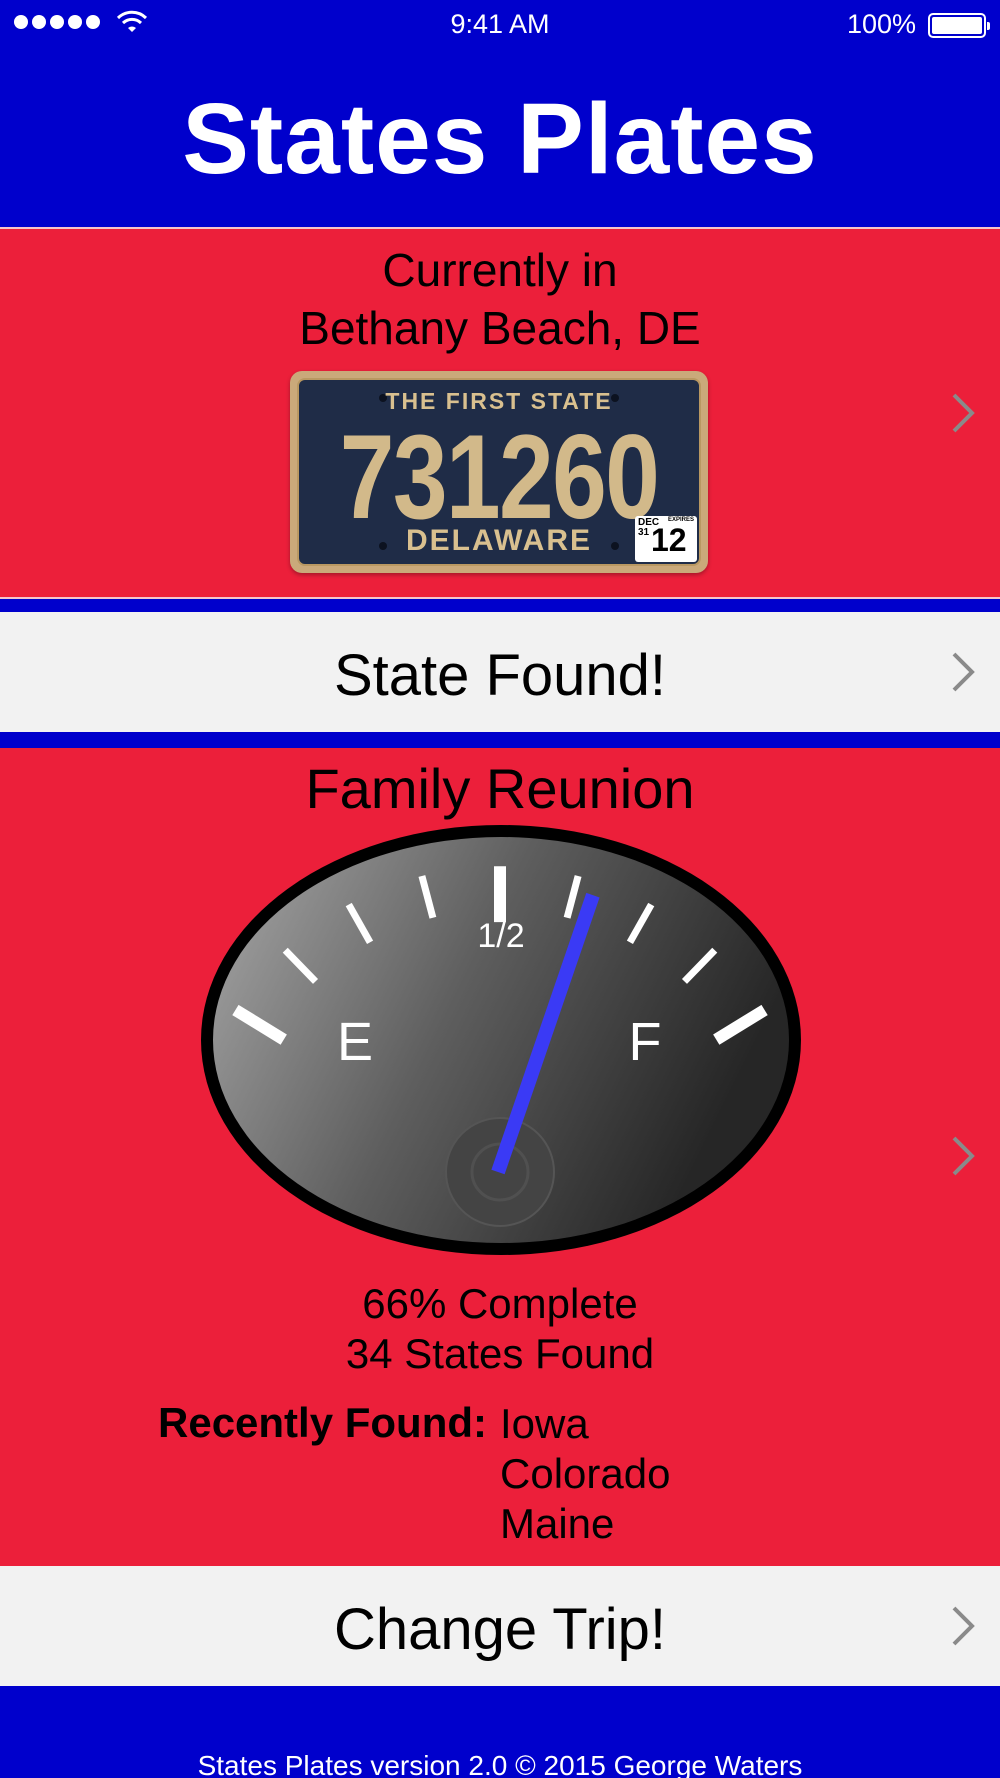 The width and height of the screenshot is (1000, 1778). What do you see at coordinates (500, 1629) in the screenshot?
I see `change-trip-label: Change Trip!` at bounding box center [500, 1629].